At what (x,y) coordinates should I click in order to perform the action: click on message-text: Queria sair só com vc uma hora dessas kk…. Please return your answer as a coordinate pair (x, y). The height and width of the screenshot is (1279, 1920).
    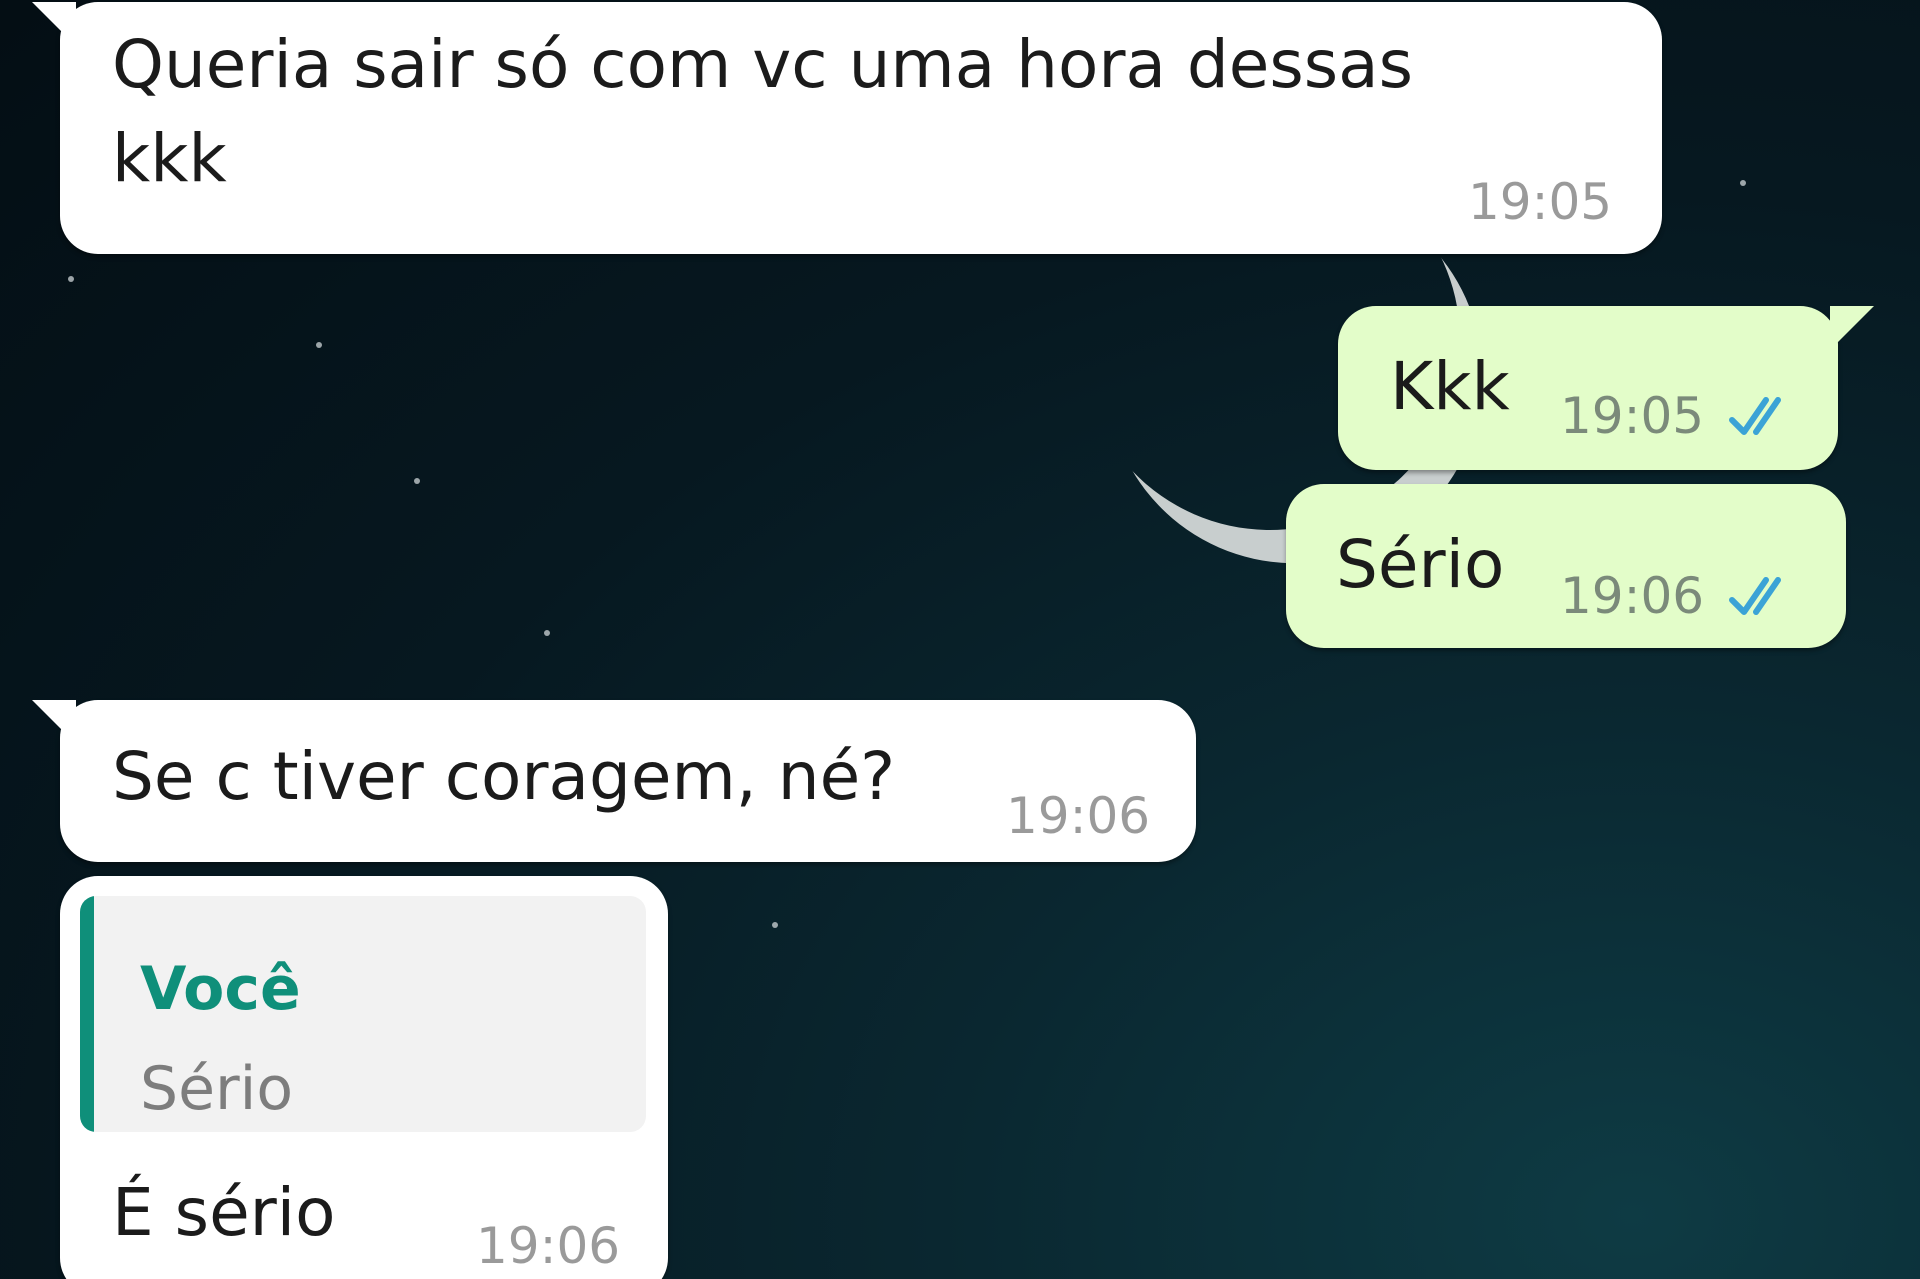
    Looking at the image, I should click on (762, 111).